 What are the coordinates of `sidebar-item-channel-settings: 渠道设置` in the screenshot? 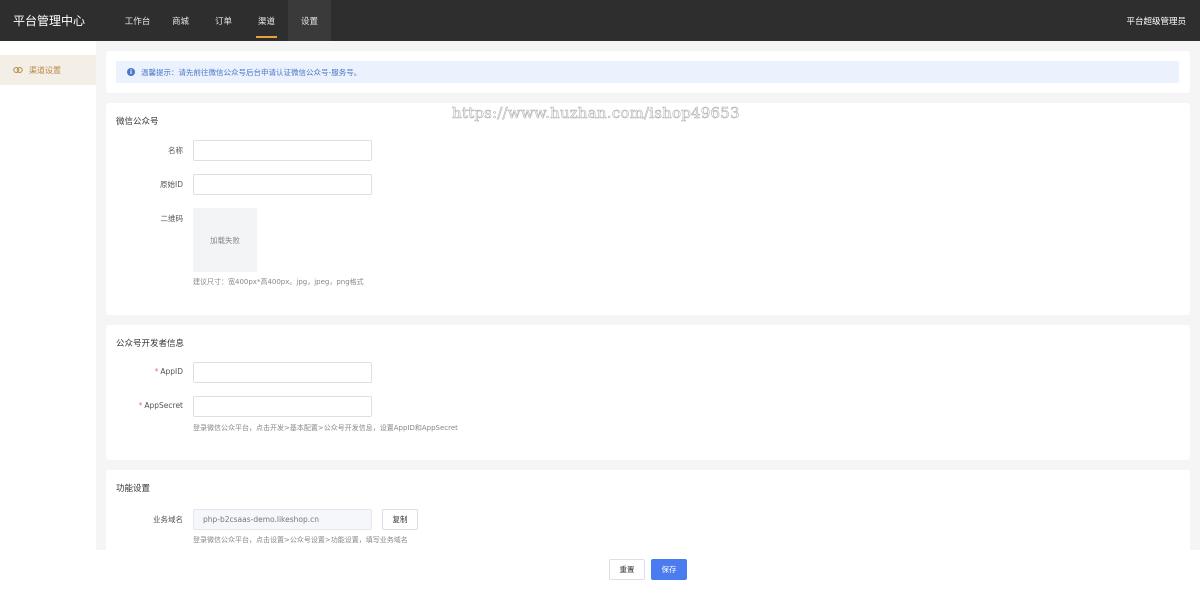 It's located at (48, 70).